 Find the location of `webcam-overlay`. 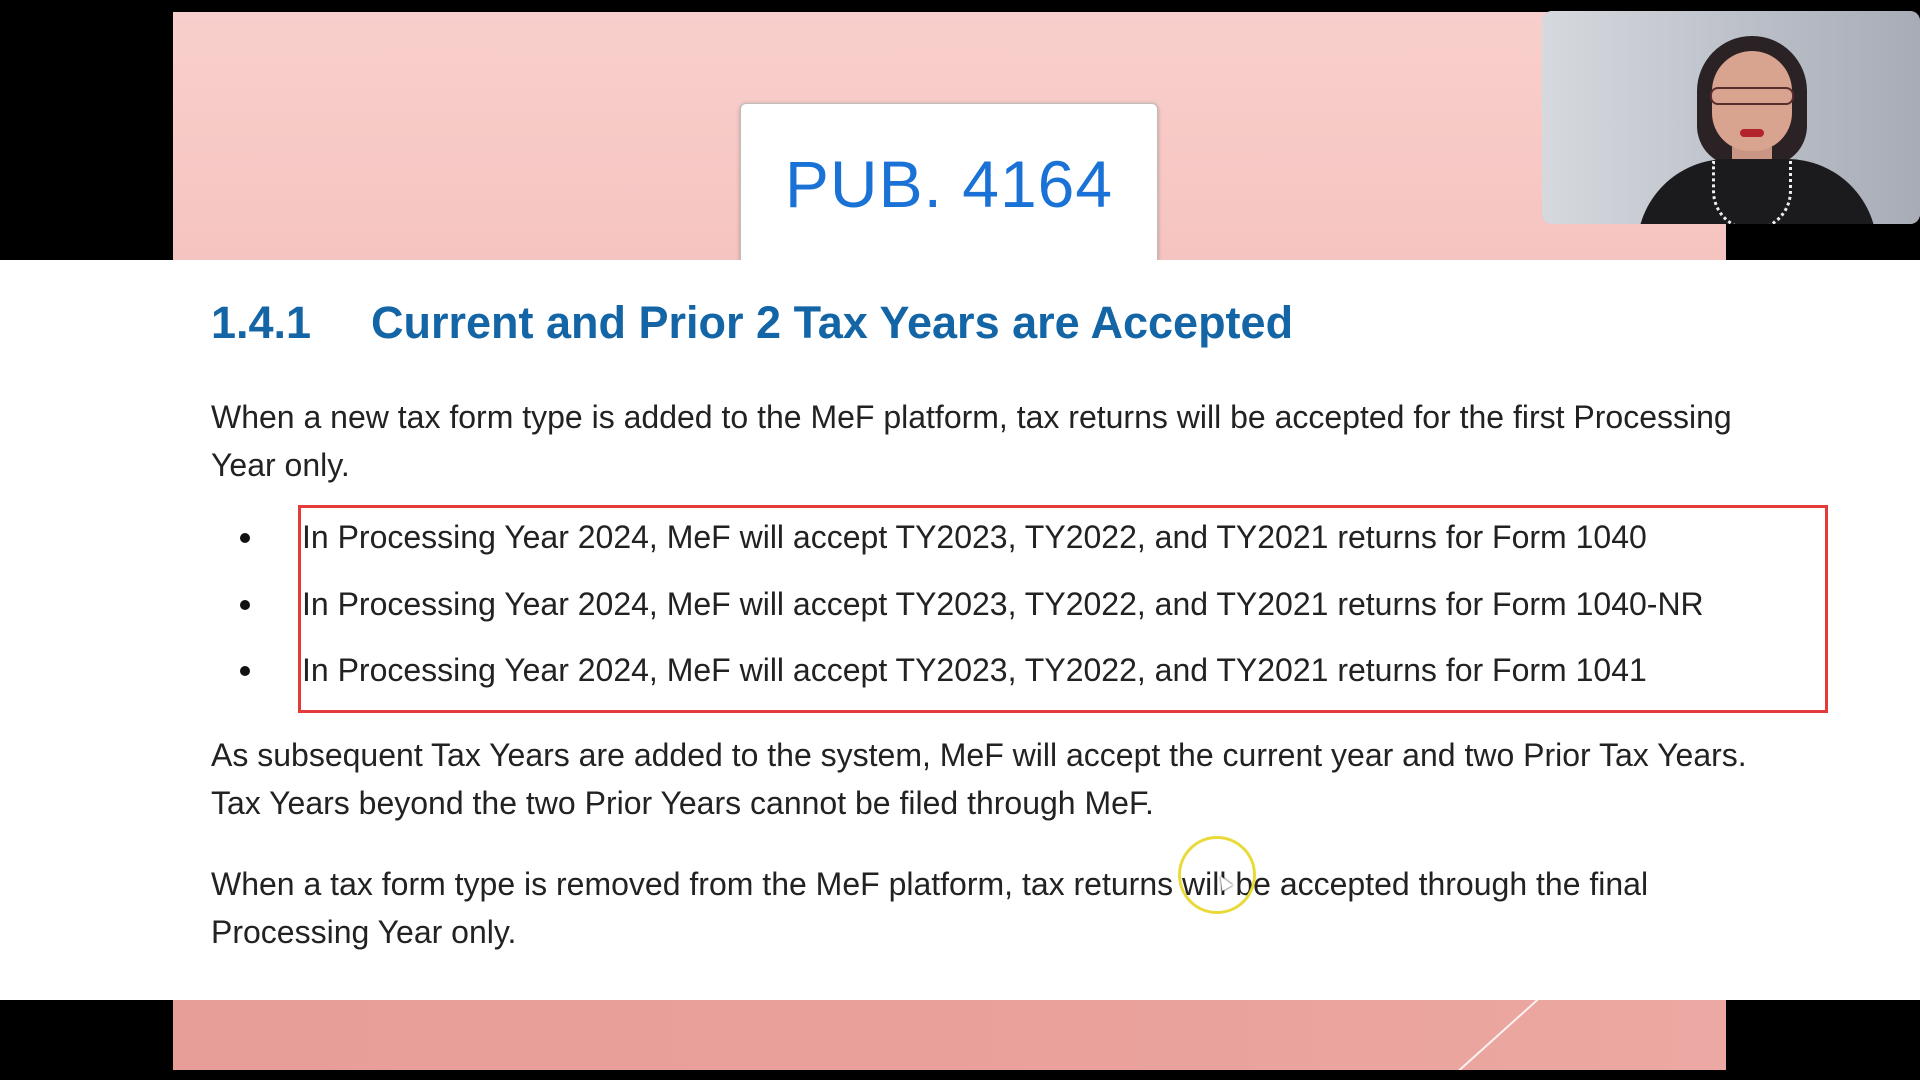

webcam-overlay is located at coordinates (1731, 117).